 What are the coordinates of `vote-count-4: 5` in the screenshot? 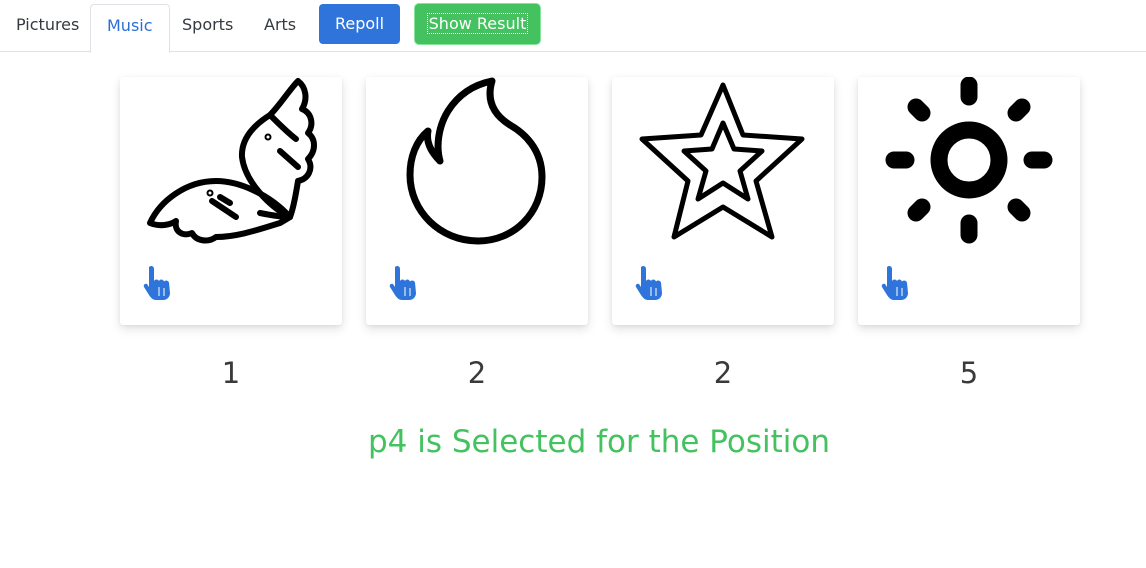 It's located at (969, 373).